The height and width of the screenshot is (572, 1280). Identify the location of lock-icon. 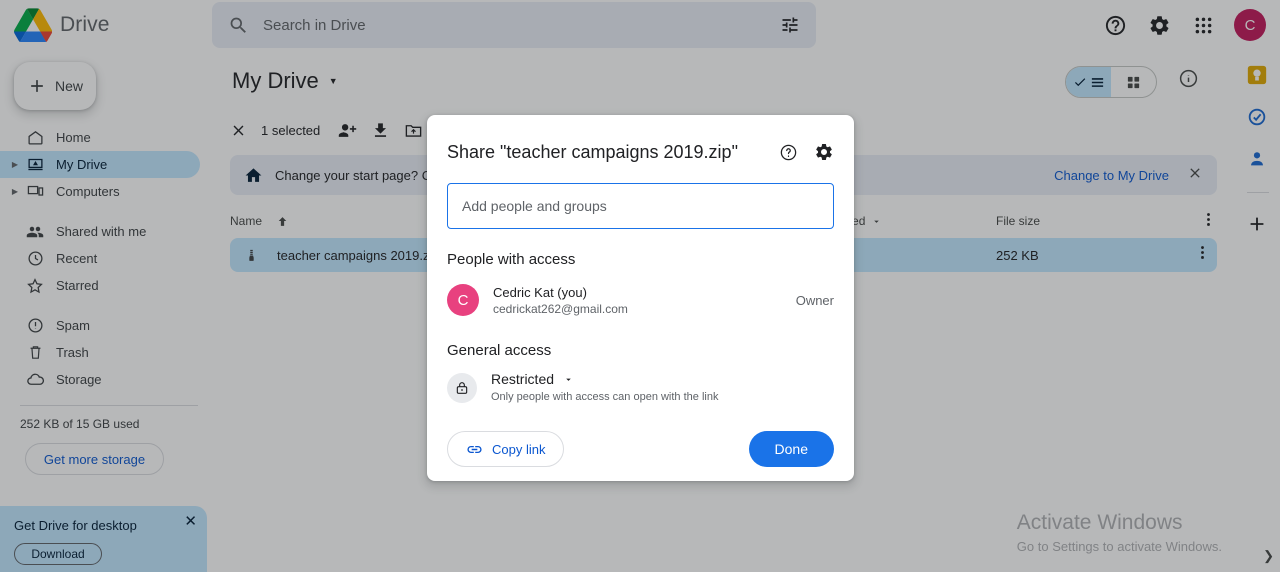
(462, 388).